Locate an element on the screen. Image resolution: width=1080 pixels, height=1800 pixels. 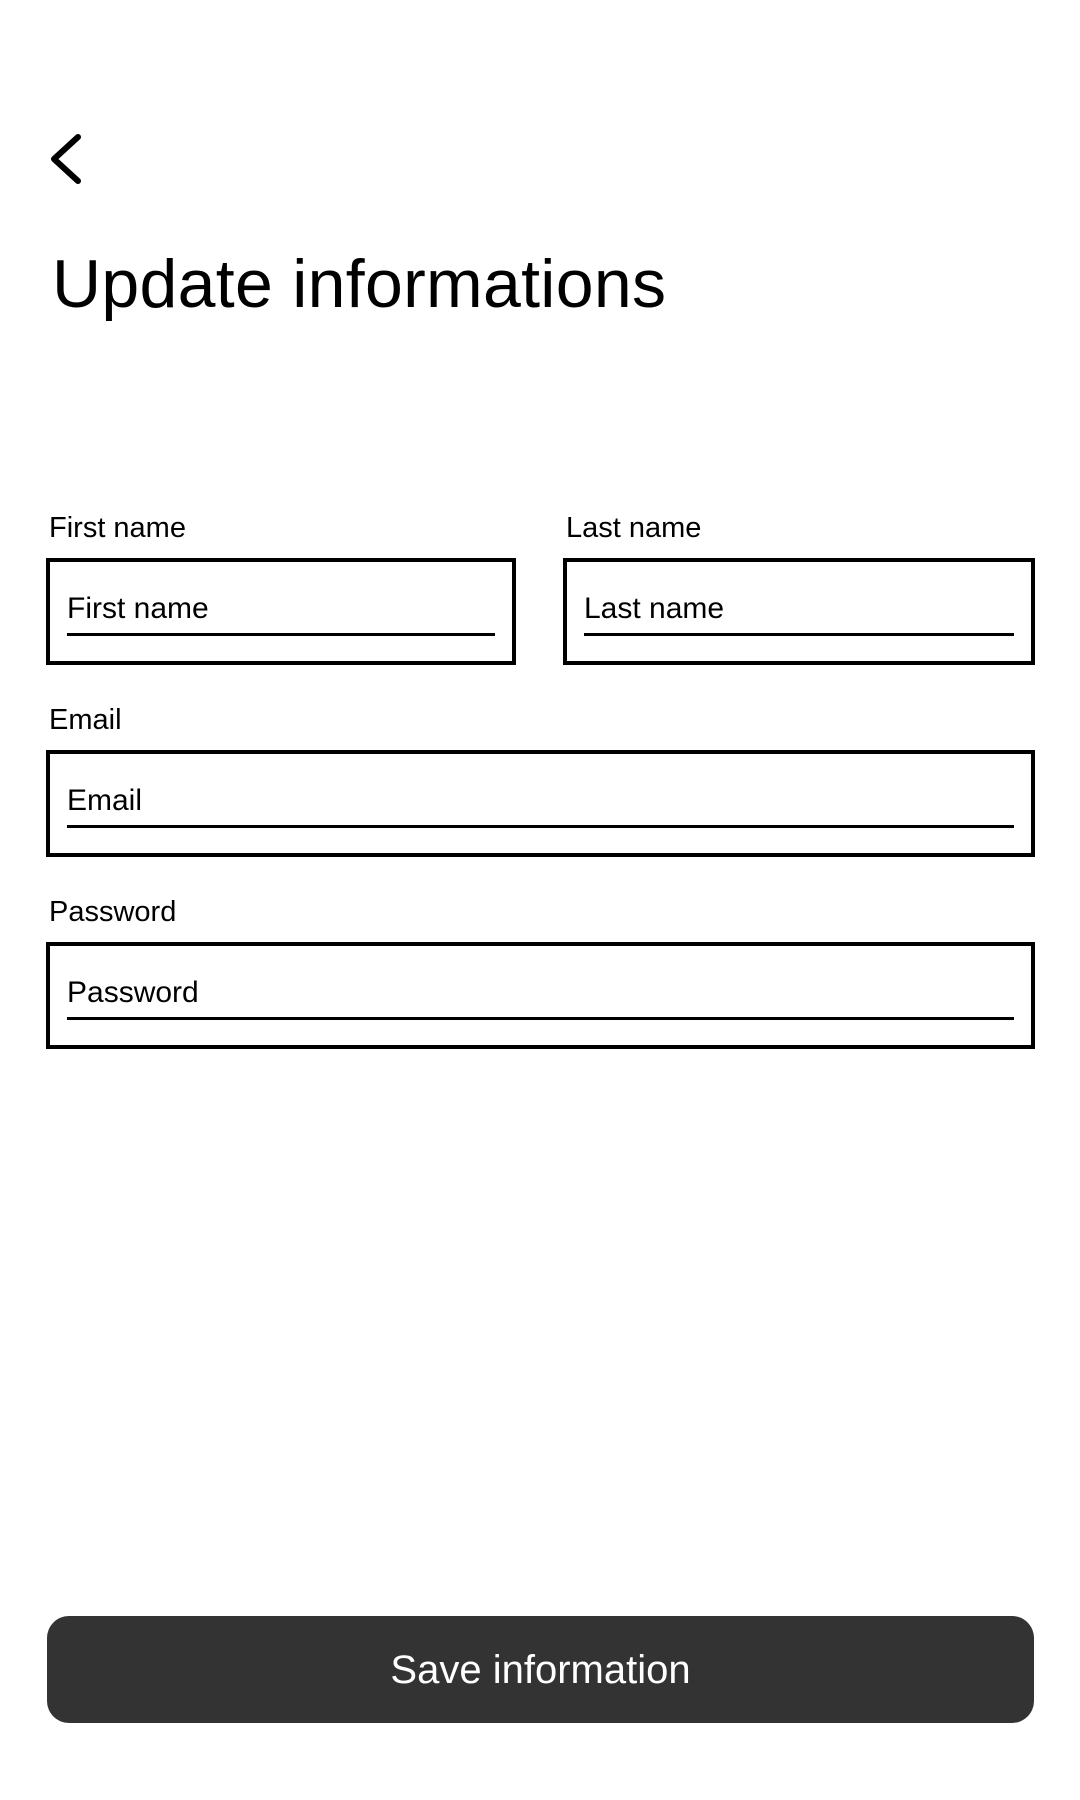
password-field is located at coordinates (540, 995).